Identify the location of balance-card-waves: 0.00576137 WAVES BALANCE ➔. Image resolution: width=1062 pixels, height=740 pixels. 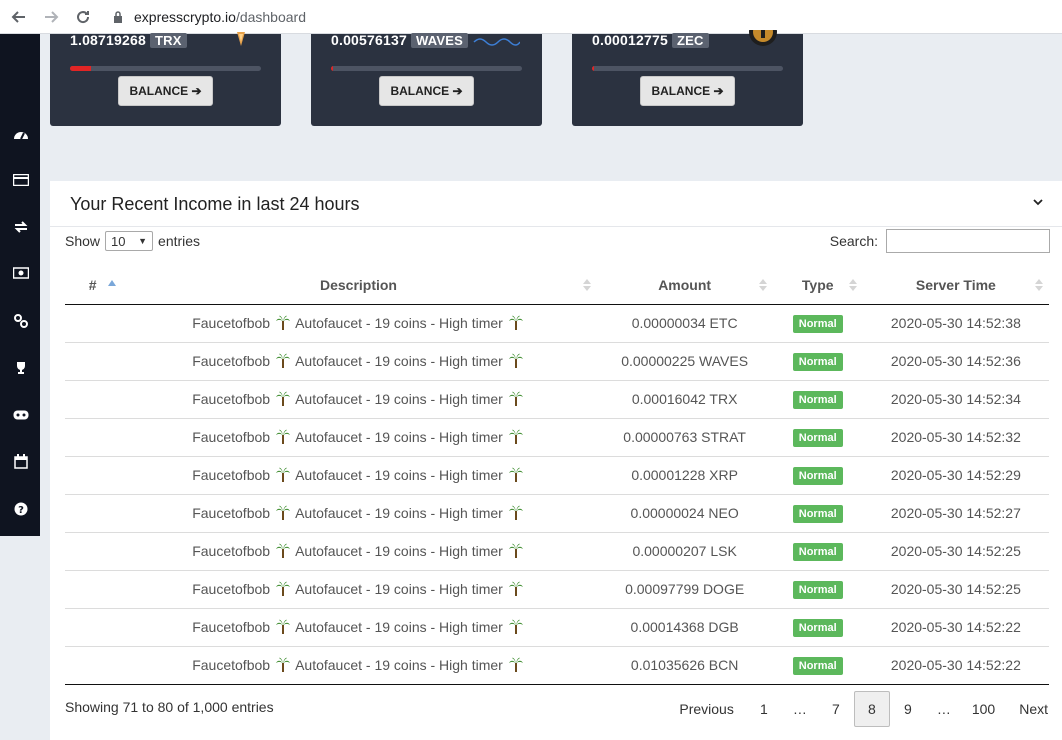
(426, 79).